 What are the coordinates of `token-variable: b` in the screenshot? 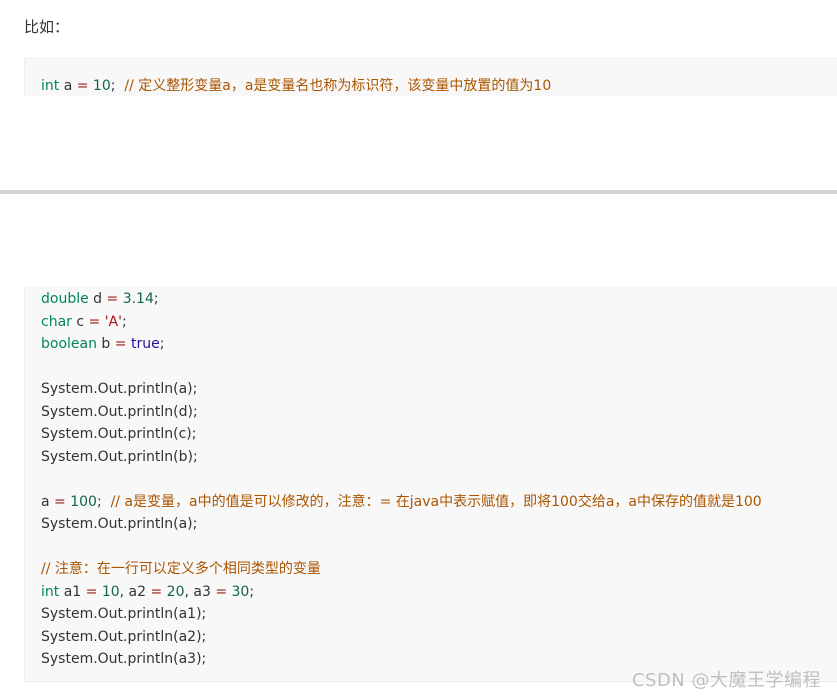 It's located at (105, 344).